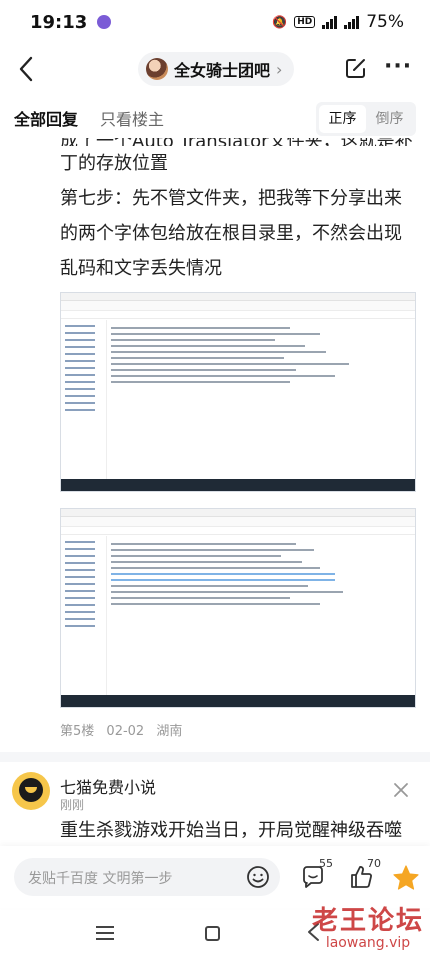 The width and height of the screenshot is (430, 960). Describe the element at coordinates (364, 874) in the screenshot. I see `like-button: 70` at that location.